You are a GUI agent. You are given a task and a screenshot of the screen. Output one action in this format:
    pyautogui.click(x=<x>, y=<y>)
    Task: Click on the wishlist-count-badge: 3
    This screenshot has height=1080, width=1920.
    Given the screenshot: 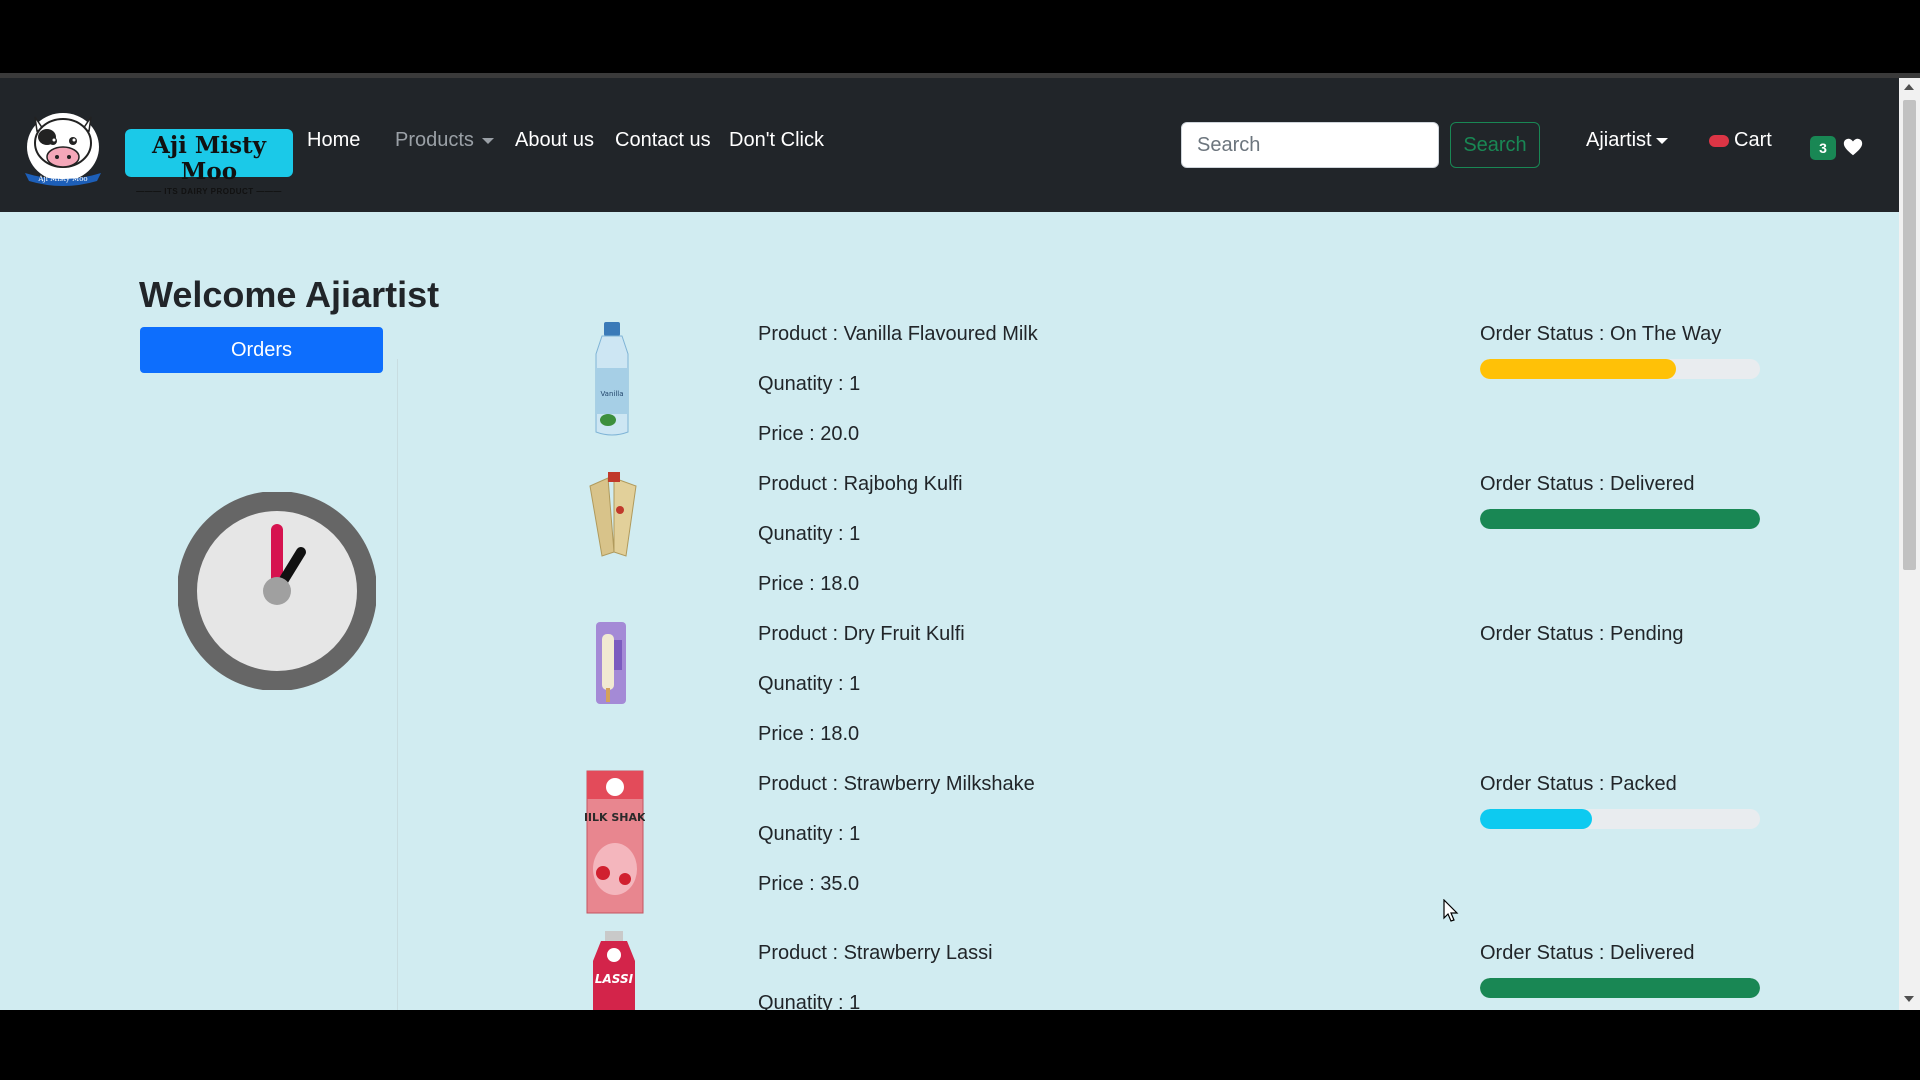 What is the action you would take?
    pyautogui.click(x=1823, y=148)
    